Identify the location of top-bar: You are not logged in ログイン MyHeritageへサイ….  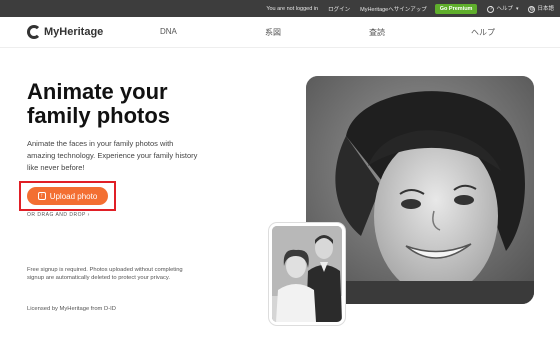
(280, 8).